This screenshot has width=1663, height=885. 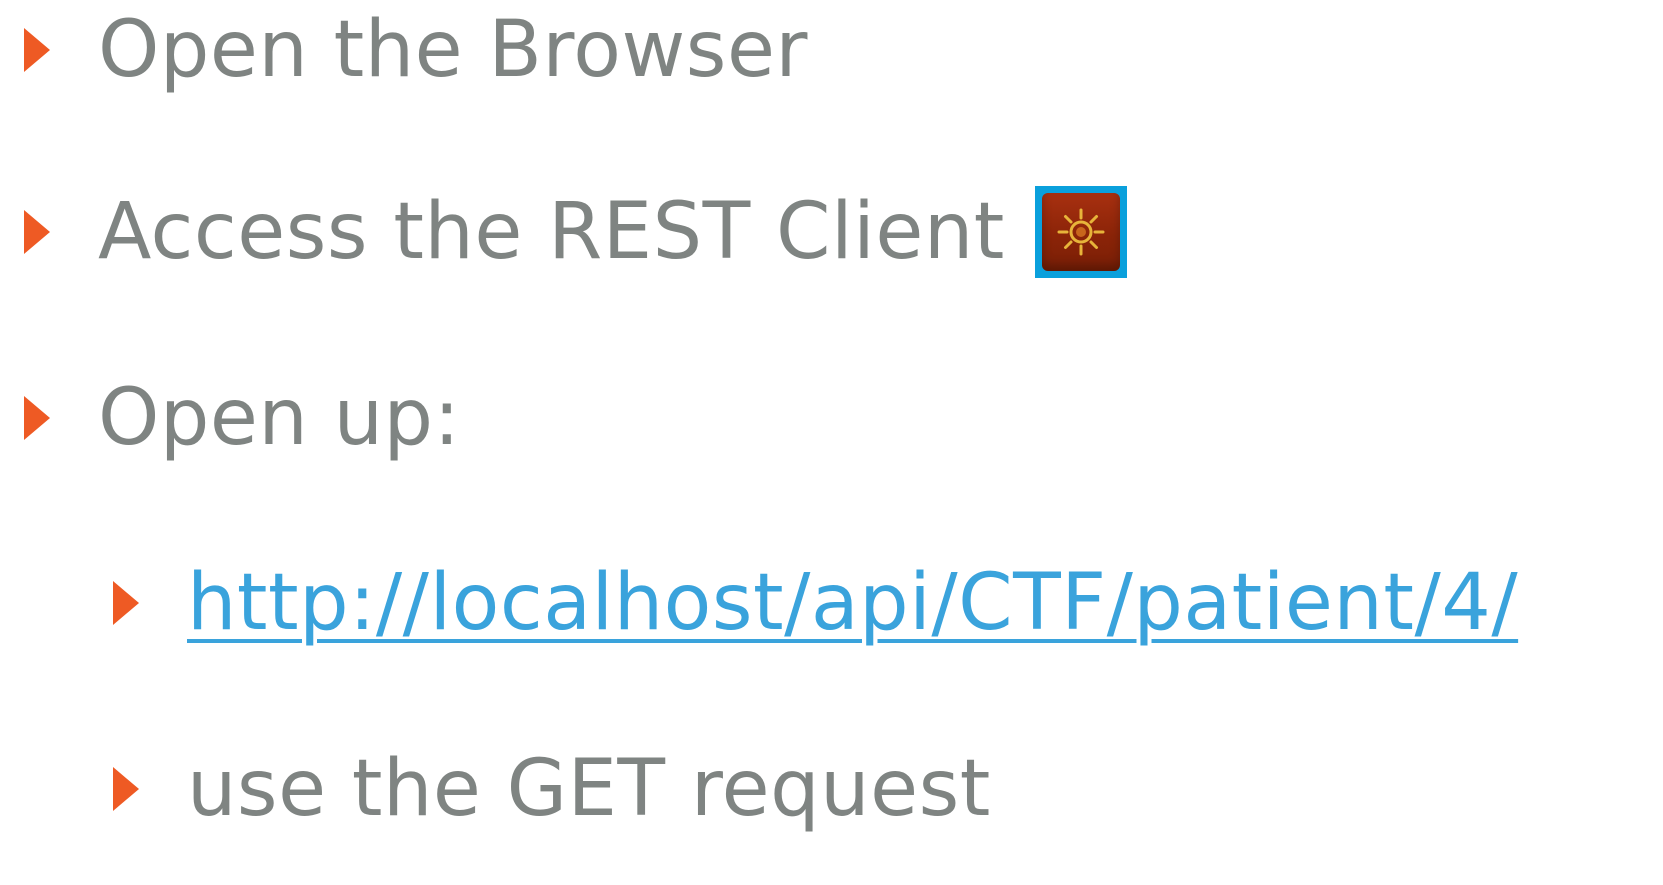 I want to click on subbullet-url: http://localhost/api/CTF/patient/4/, so click(x=815, y=603).